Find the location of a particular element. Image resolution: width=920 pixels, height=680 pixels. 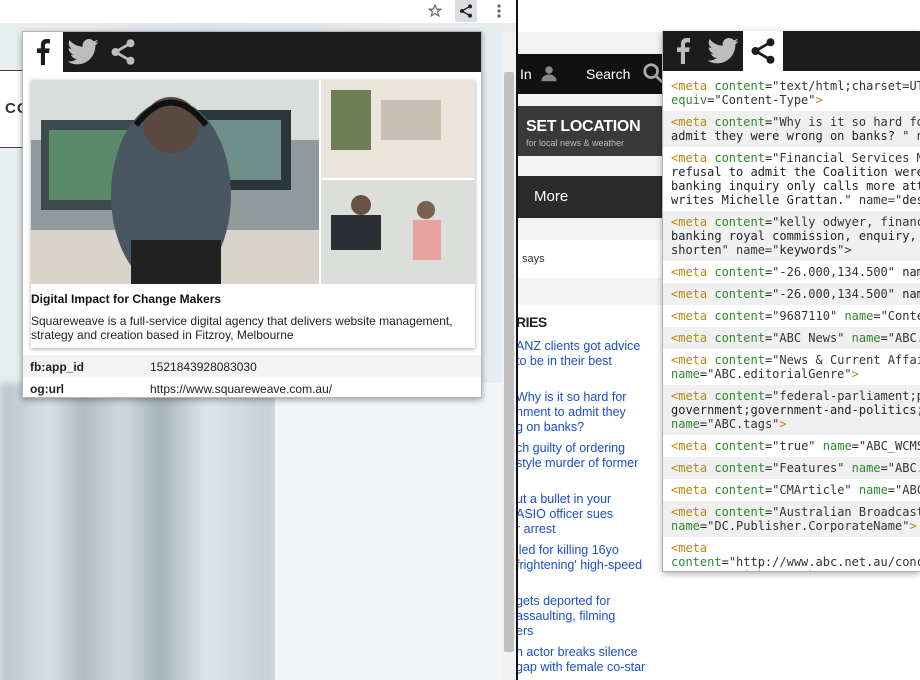

kebab-menu-icon is located at coordinates (499, 11).